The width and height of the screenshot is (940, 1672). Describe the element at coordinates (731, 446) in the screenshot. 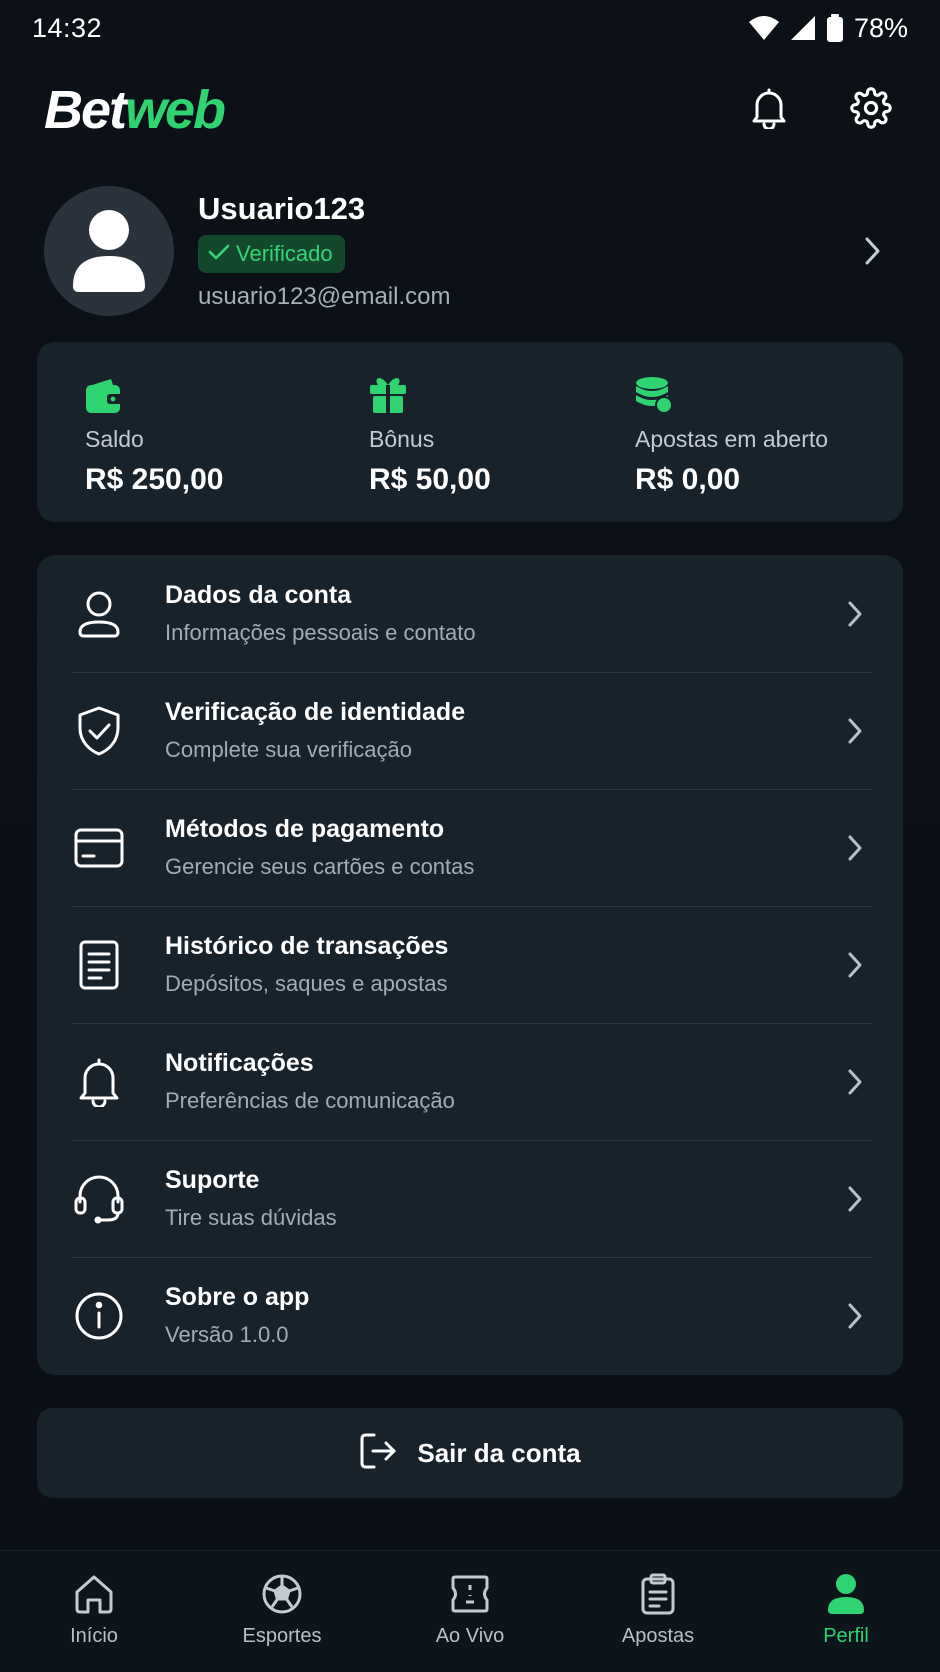

I see `balance-open-bets: Apostas em aberto R$ 0,00` at that location.